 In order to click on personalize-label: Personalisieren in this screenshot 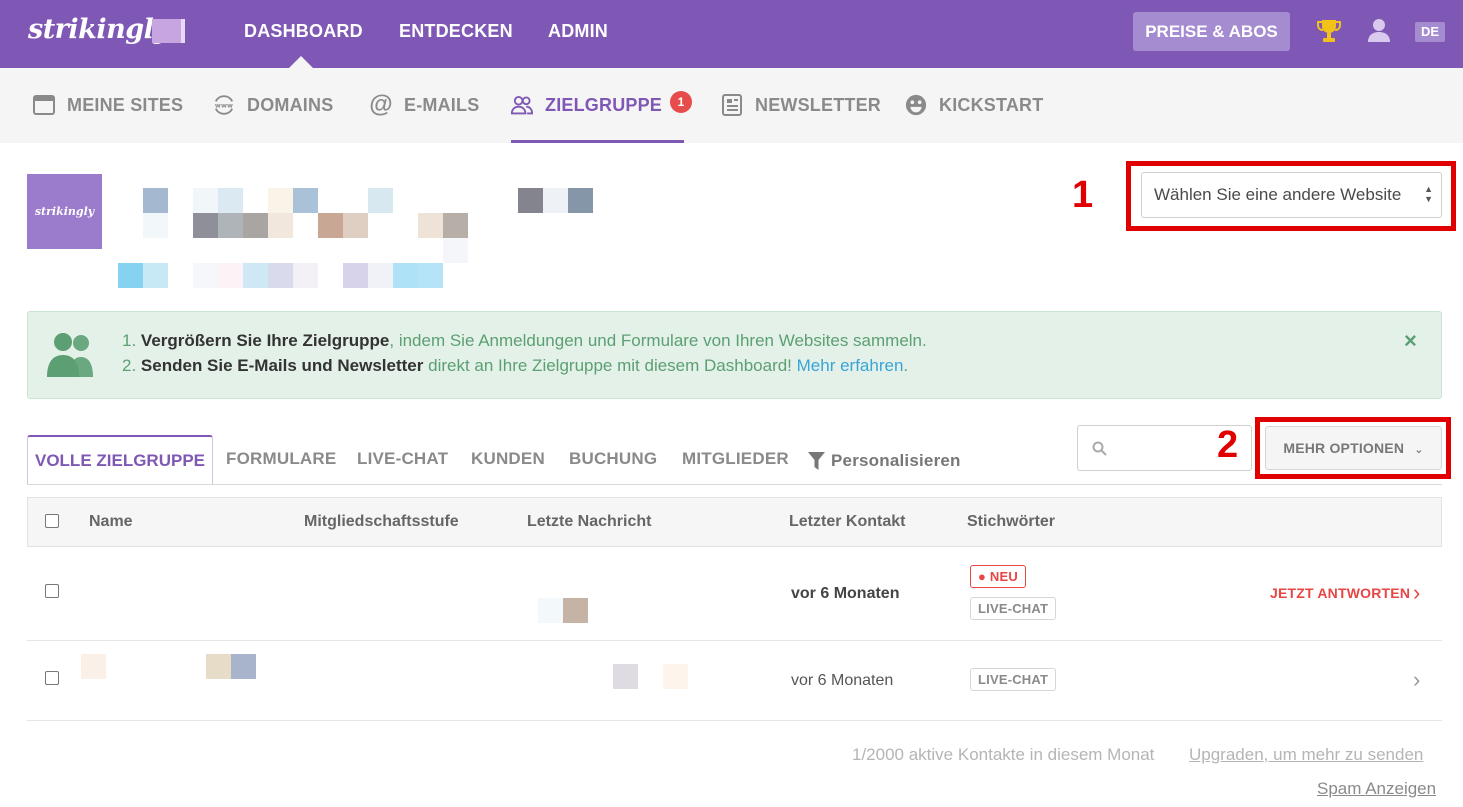, I will do `click(896, 460)`.